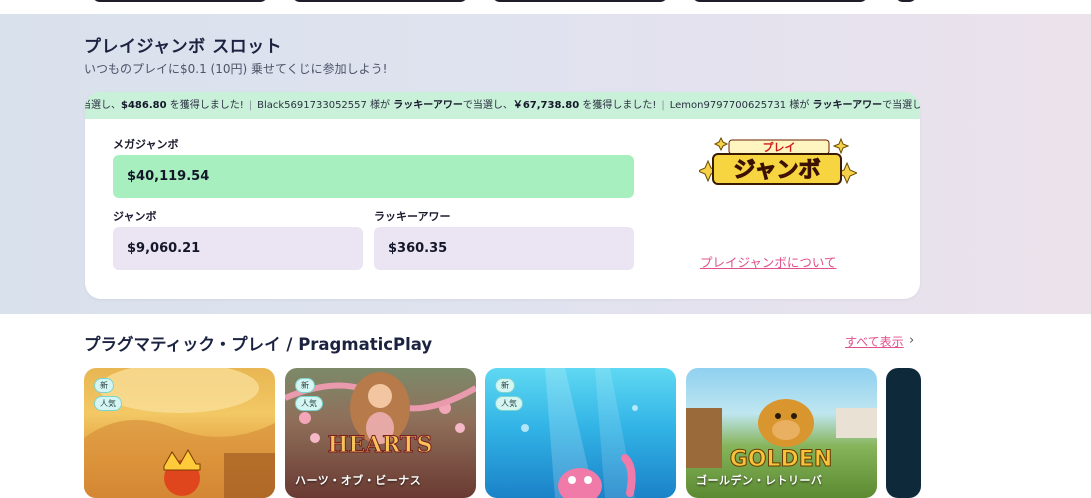 This screenshot has height=498, width=1091. I want to click on game-card: HEARTS 新 人気 ハーツ・オブ・ビーナス, so click(380, 433).